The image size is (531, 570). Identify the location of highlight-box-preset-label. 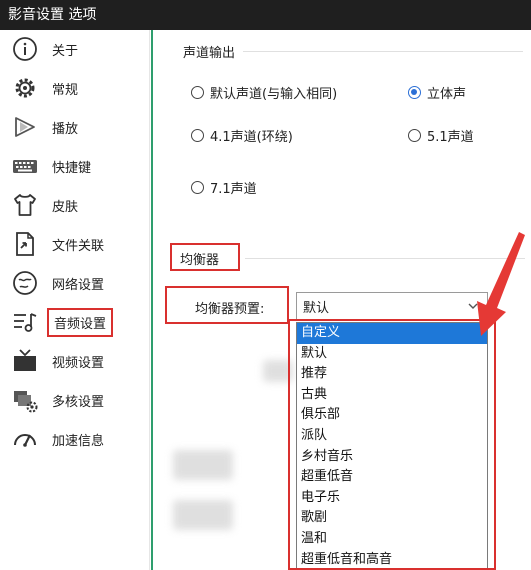
(227, 305).